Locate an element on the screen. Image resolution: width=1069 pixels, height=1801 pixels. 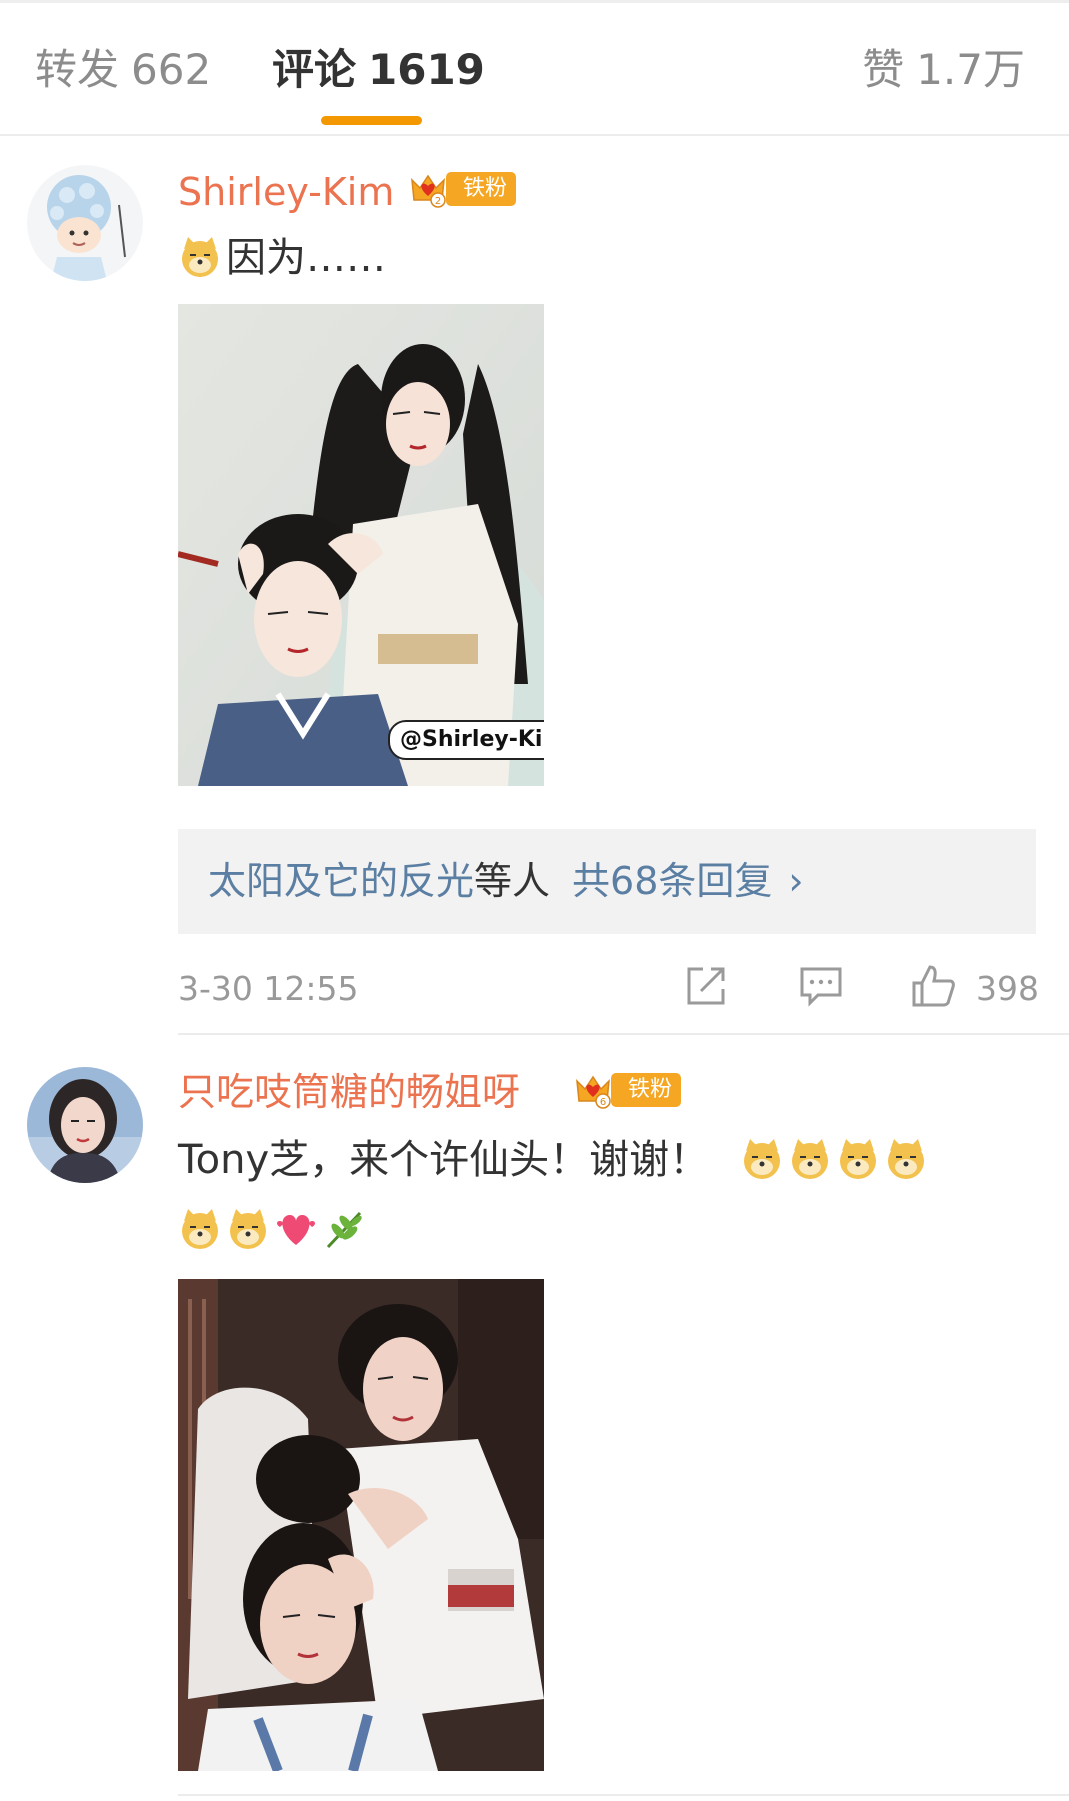
tab-comments: 评论 1619 is located at coordinates (378, 70).